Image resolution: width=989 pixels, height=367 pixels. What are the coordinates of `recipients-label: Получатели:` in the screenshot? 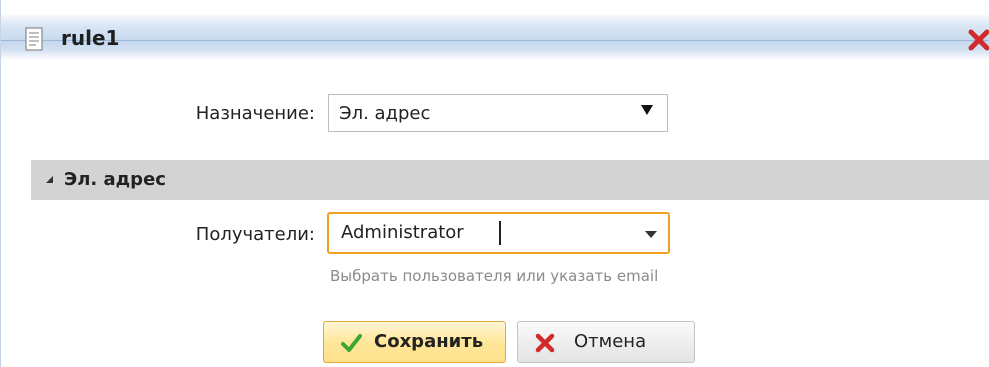 It's located at (255, 234).